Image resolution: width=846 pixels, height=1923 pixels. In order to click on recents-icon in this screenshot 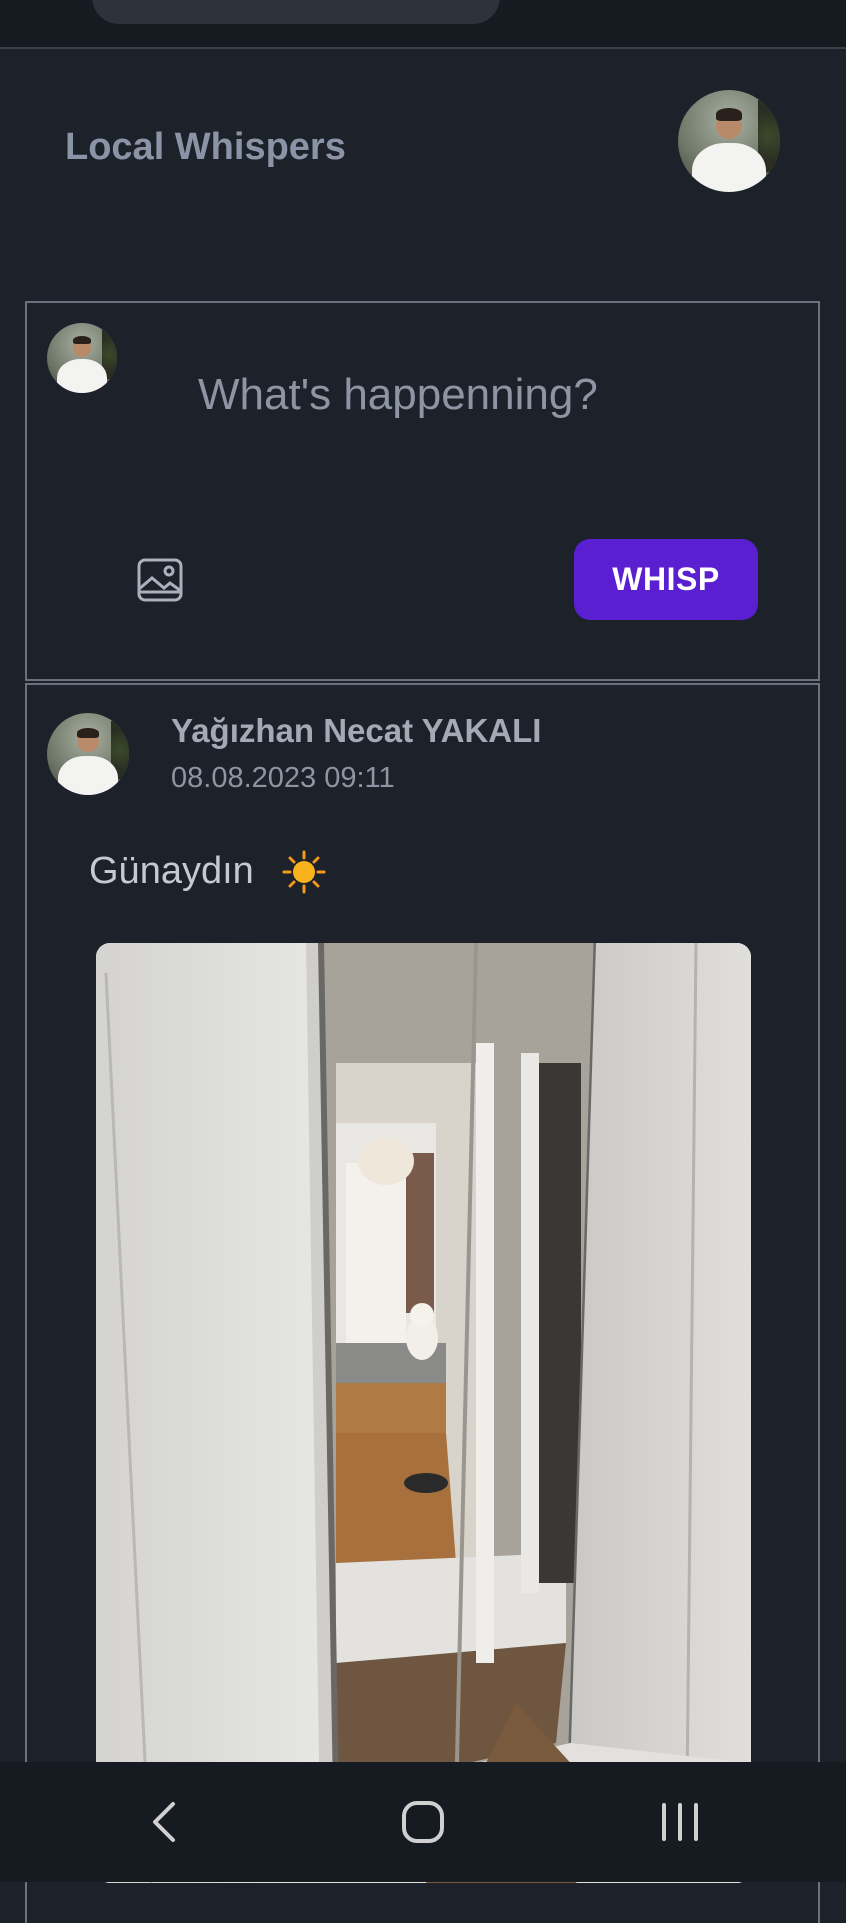, I will do `click(680, 1822)`.